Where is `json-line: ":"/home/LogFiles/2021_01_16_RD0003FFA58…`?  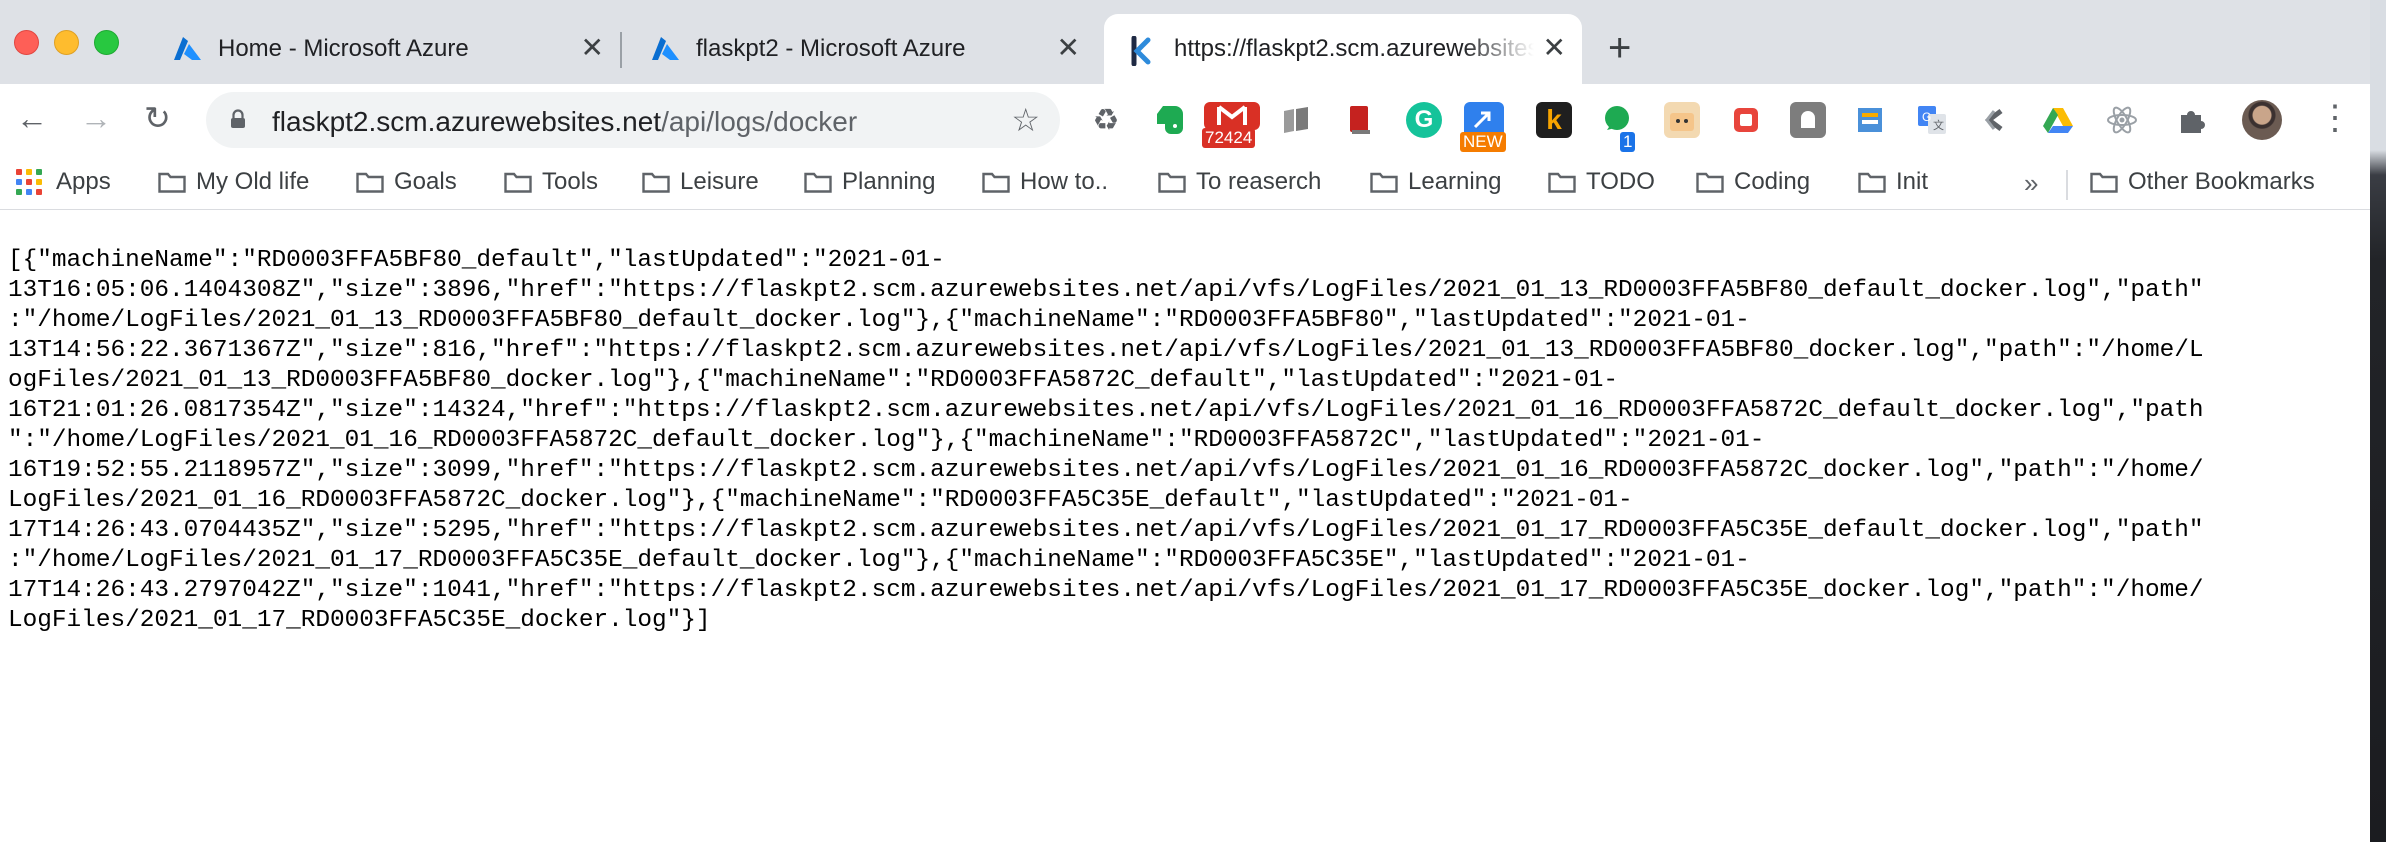
json-line: ":"/home/LogFiles/2021_01_16_RD0003FFA58… is located at coordinates (886, 440).